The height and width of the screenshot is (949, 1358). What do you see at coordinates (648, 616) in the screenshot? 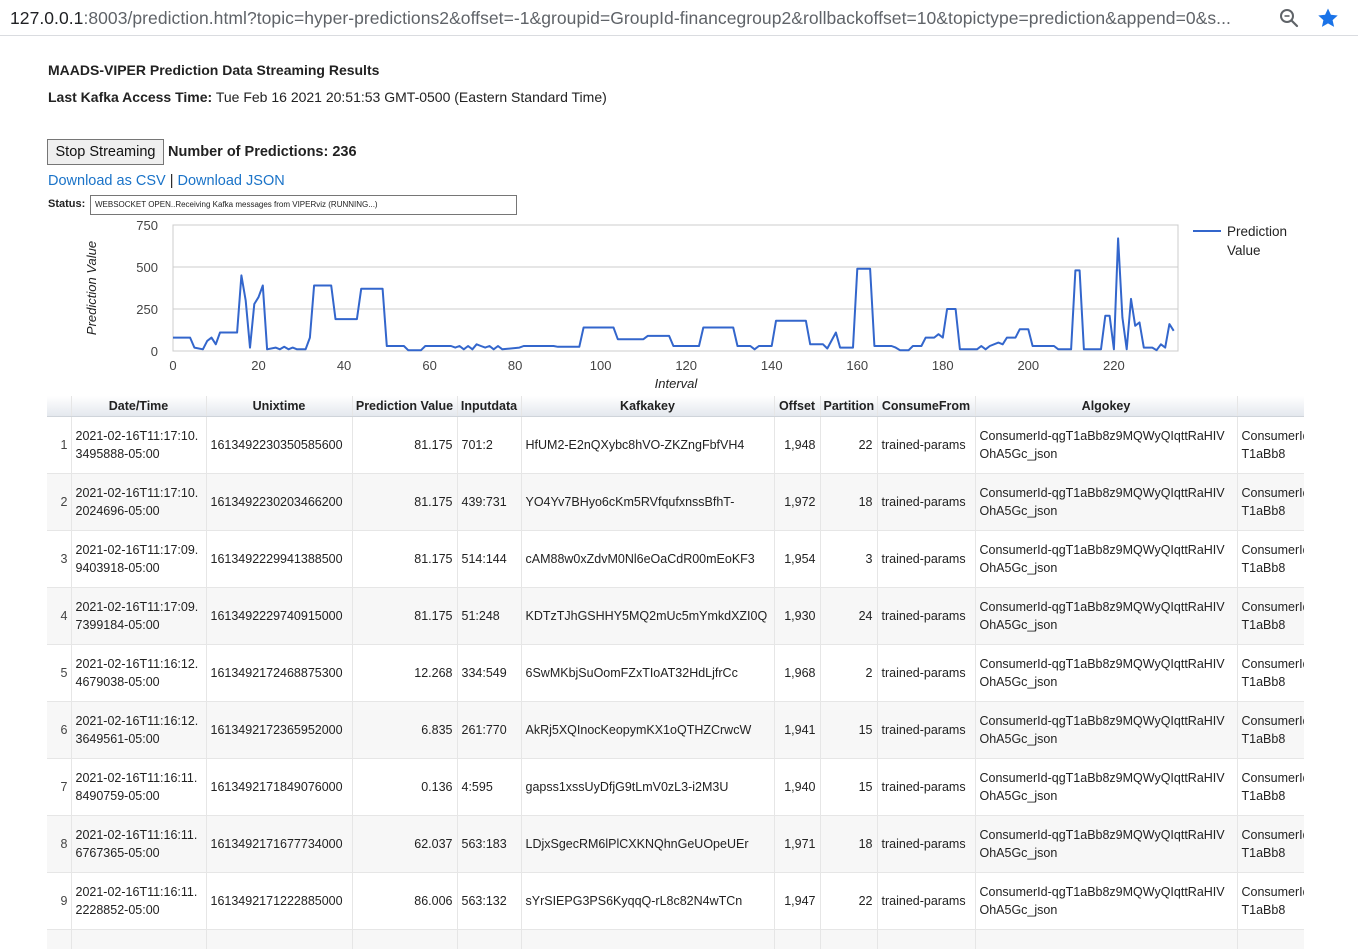
I see `cell-kafkakey: KDTzTJhGSHHY5MQ2mUc5mYmkdXZI0Q` at bounding box center [648, 616].